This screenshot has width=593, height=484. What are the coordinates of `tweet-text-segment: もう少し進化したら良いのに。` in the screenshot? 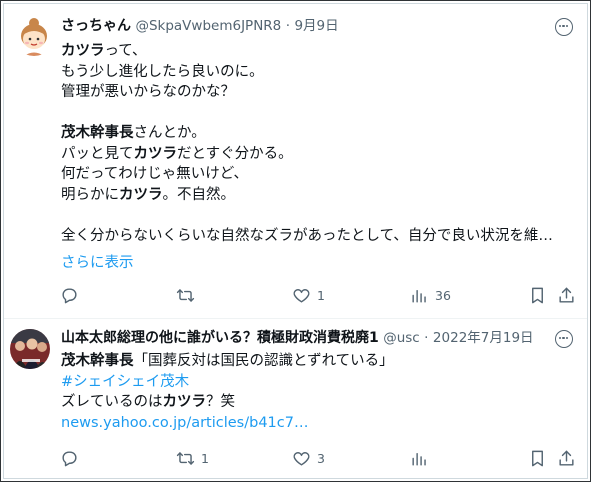 It's located at (162, 71).